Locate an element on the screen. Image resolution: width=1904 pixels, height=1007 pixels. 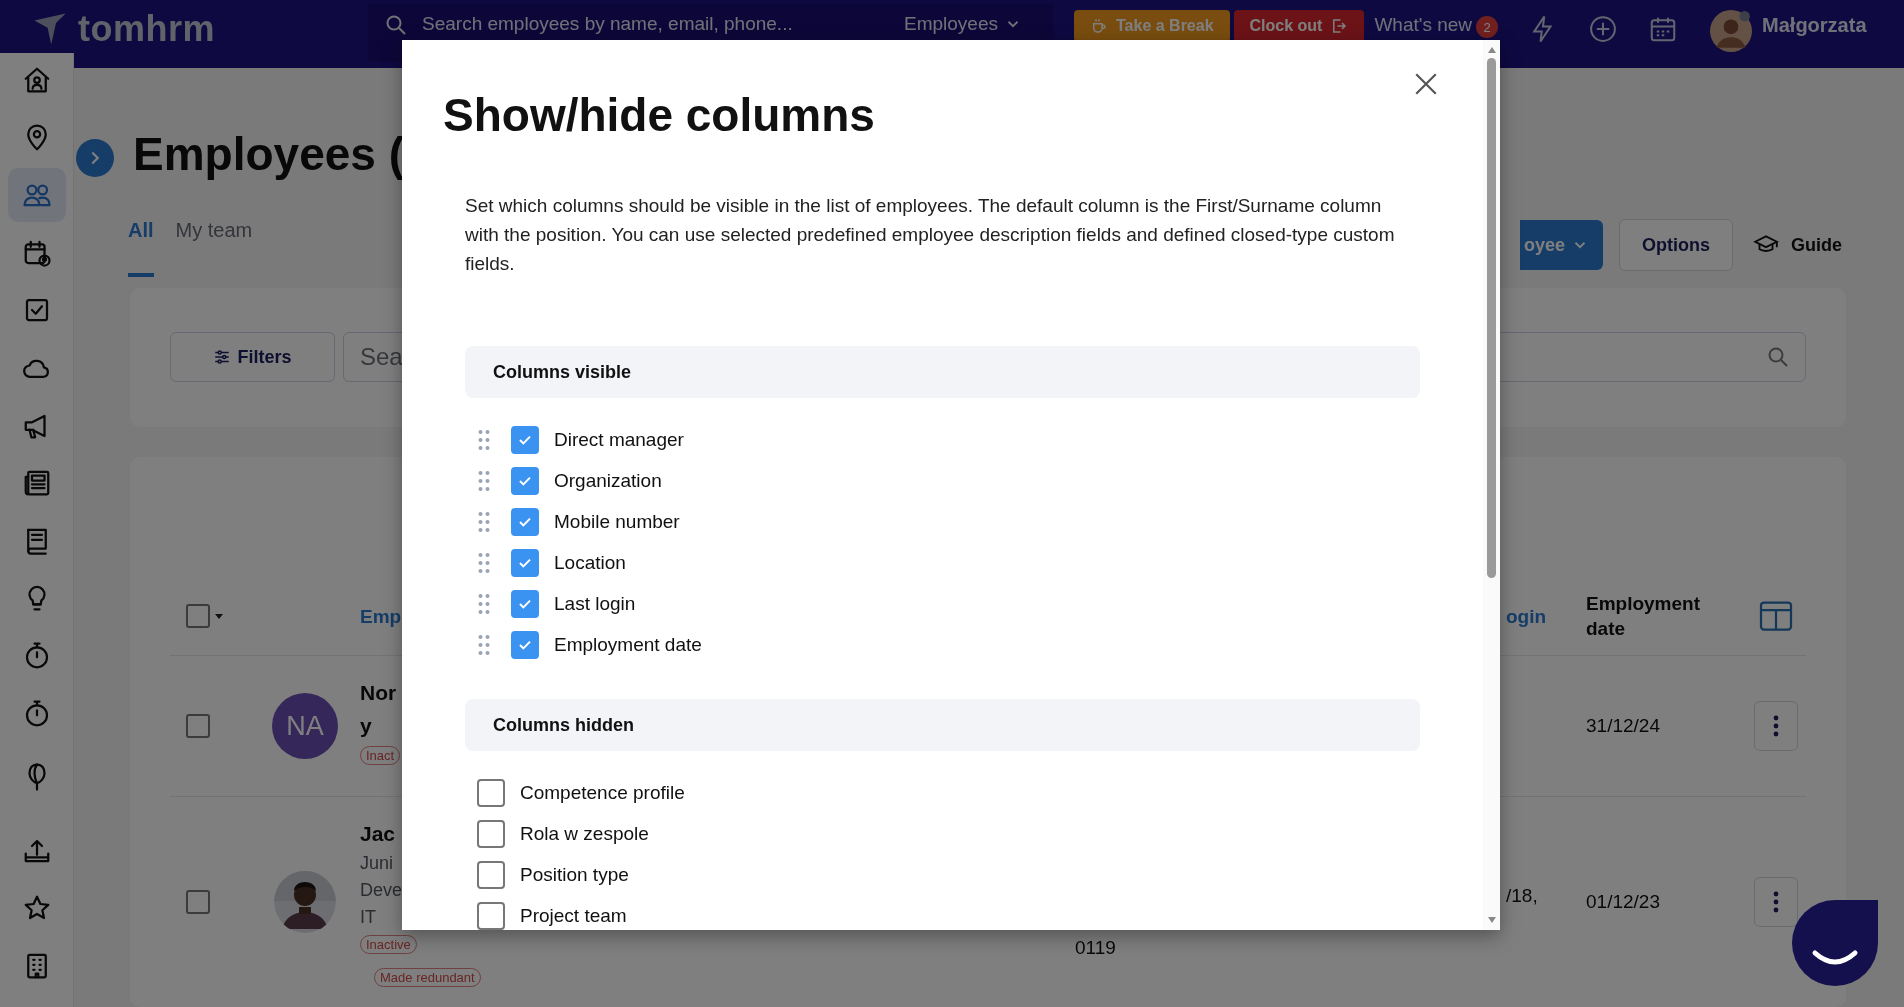
search-icon is located at coordinates (396, 25).